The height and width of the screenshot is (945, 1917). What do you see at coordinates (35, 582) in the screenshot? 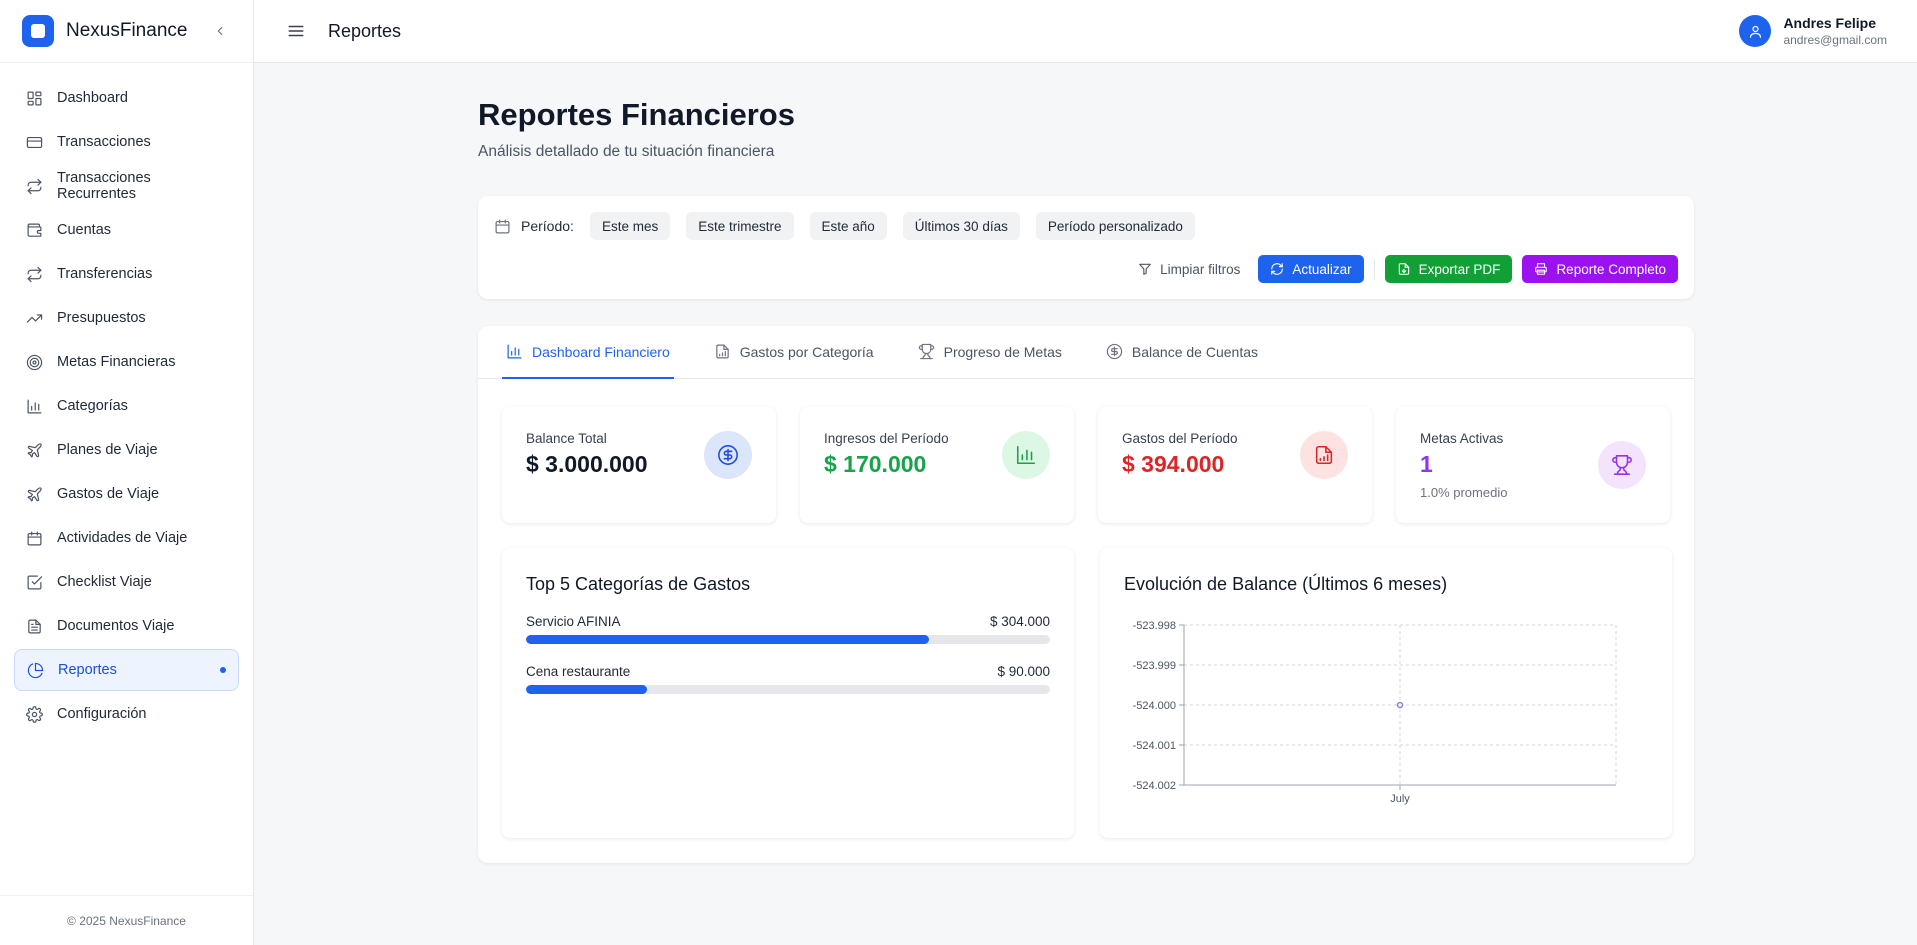
I see `checkbox-icon` at bounding box center [35, 582].